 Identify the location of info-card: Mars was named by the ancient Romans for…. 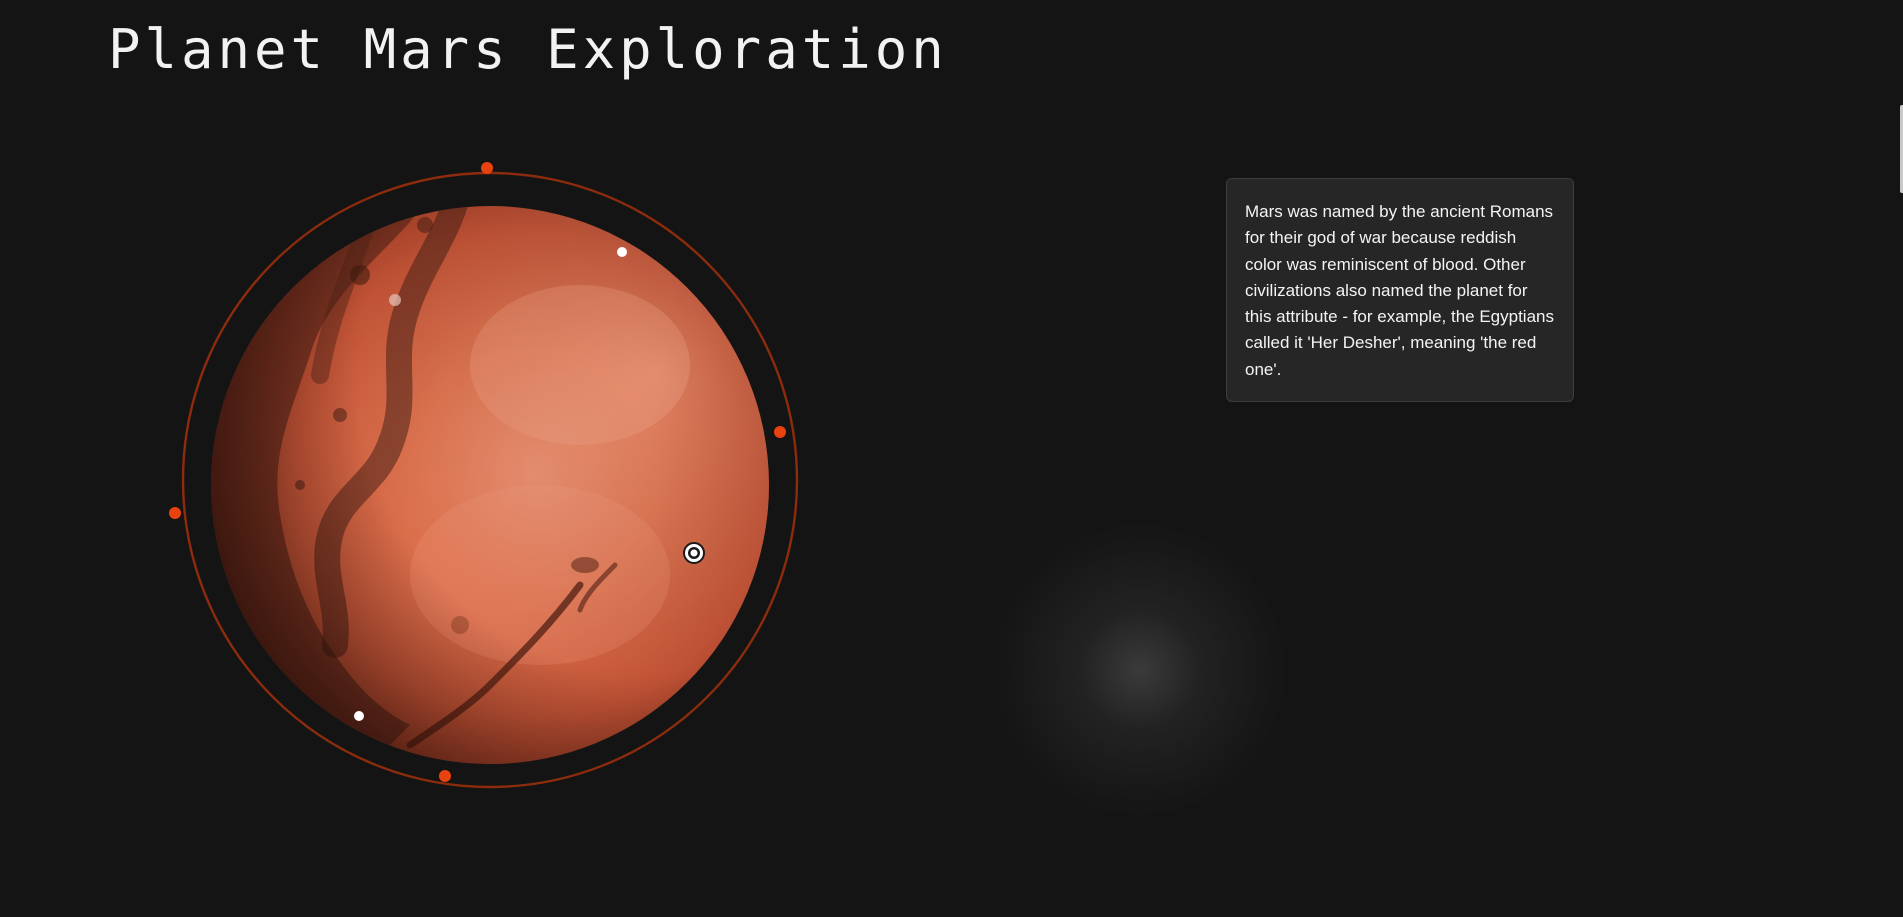
(1400, 290).